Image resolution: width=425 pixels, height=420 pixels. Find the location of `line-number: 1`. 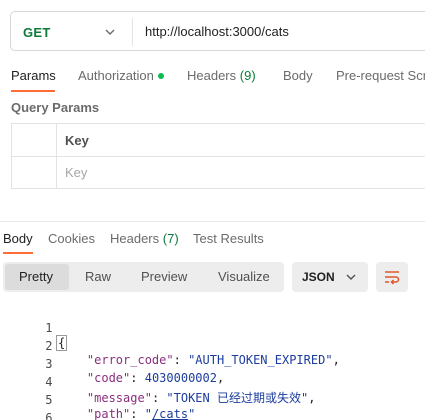

line-number: 1 is located at coordinates (49, 328).